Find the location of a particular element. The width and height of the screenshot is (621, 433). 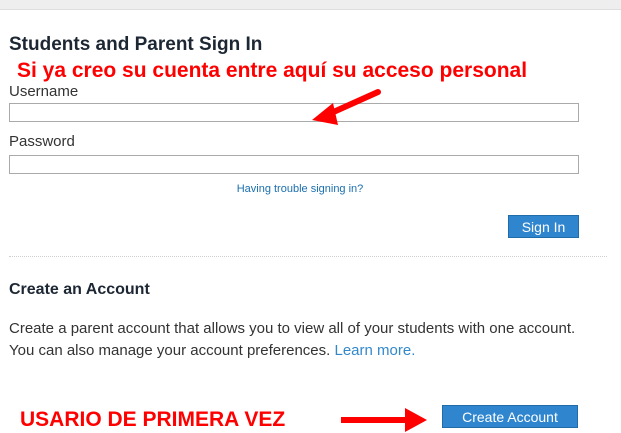

arrow-right-icon is located at coordinates (384, 420).